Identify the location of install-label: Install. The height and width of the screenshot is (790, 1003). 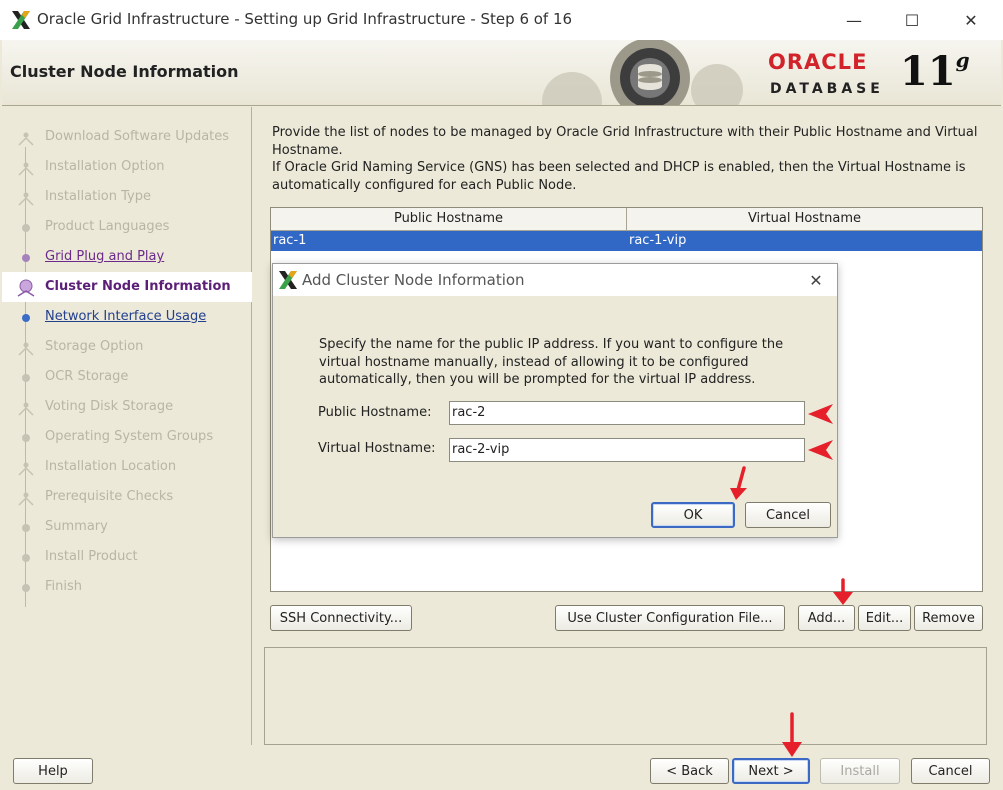
(860, 771).